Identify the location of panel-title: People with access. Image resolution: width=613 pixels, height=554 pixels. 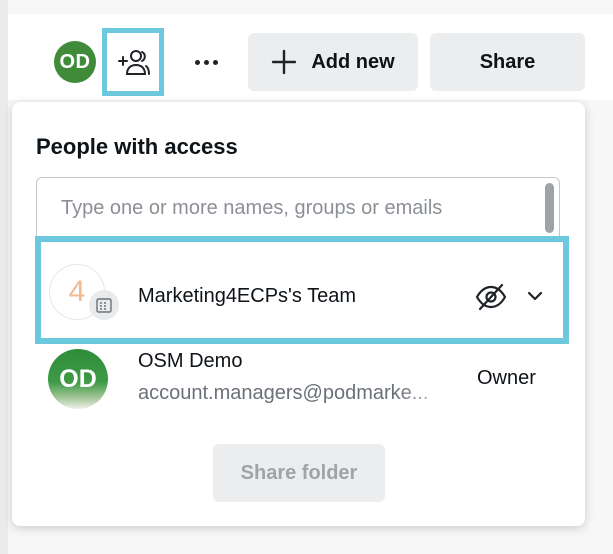
(137, 146).